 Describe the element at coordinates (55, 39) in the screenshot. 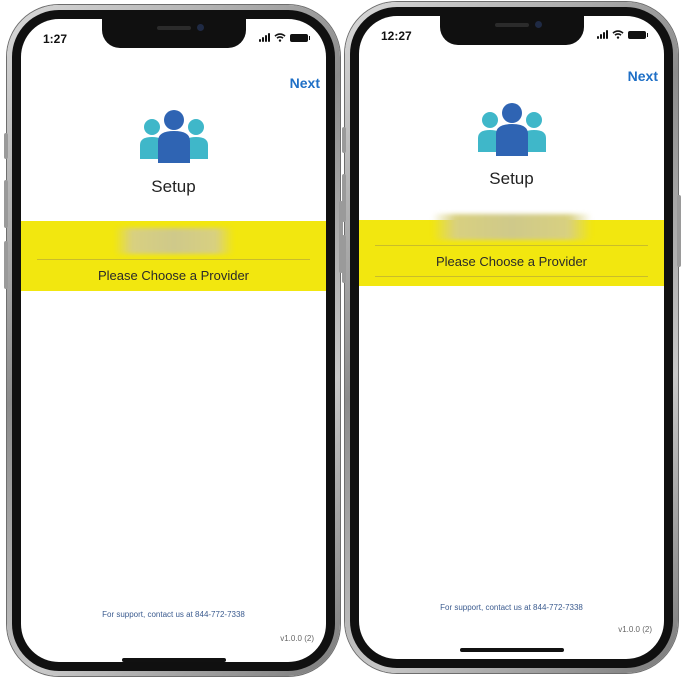

I see `status-time: 1:27` at that location.